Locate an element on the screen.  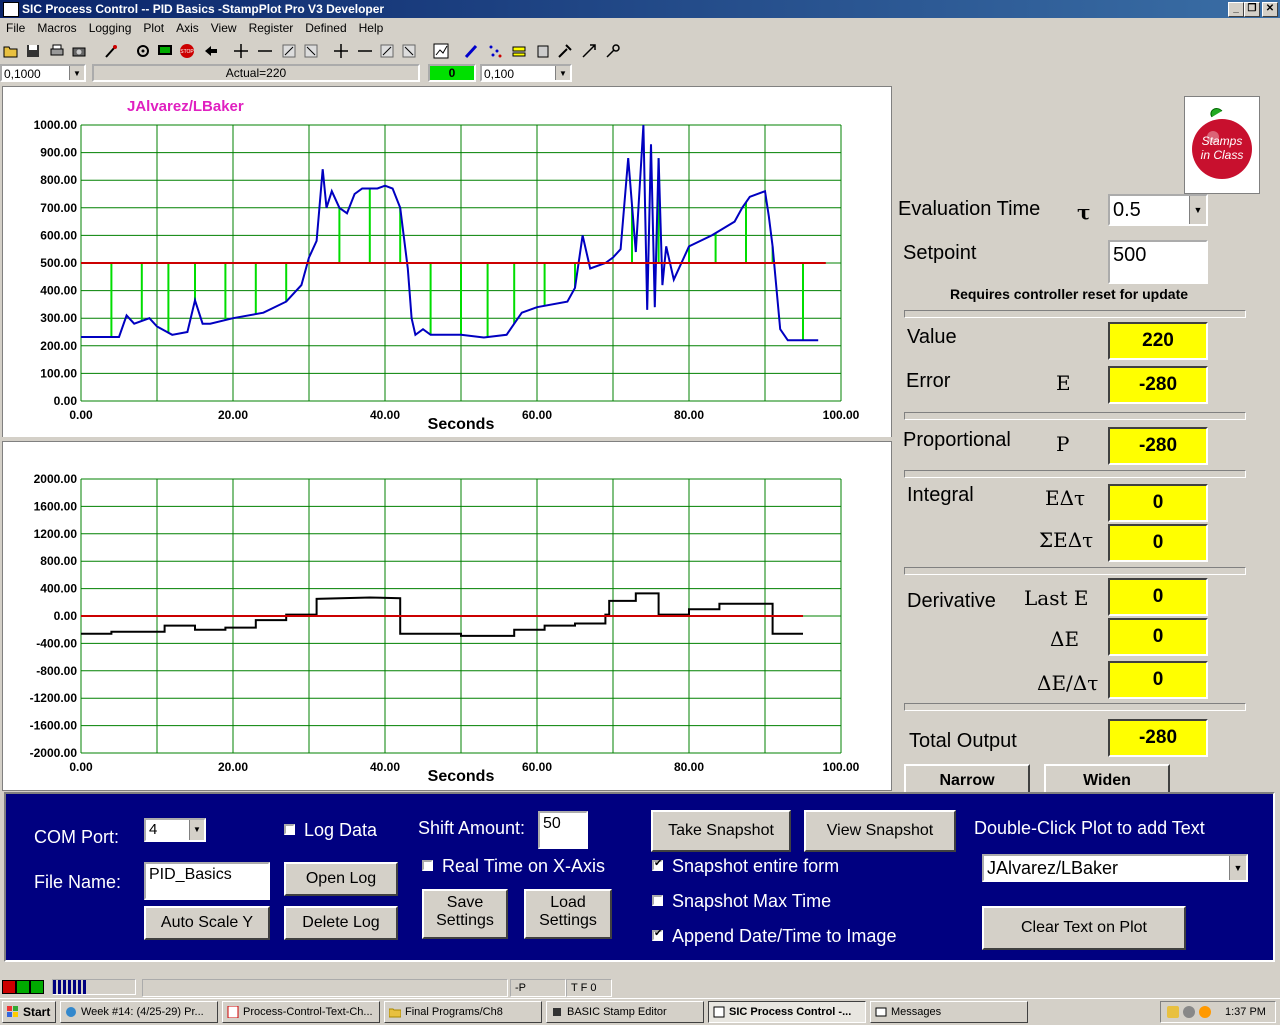
snapshot-max-checkbox is located at coordinates (657, 902).